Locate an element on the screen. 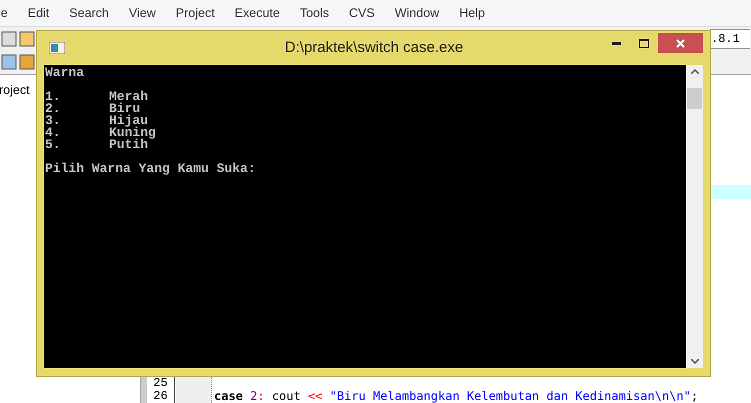 The height and width of the screenshot is (403, 751). option-number: 4. is located at coordinates (53, 133).